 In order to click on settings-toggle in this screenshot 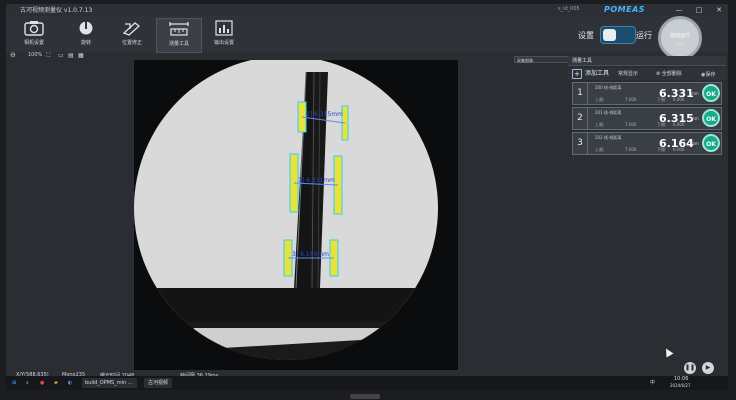, I will do `click(618, 35)`.